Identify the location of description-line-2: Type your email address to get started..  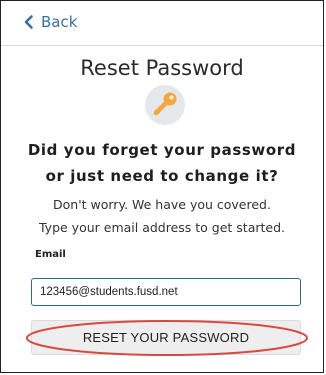
(162, 227).